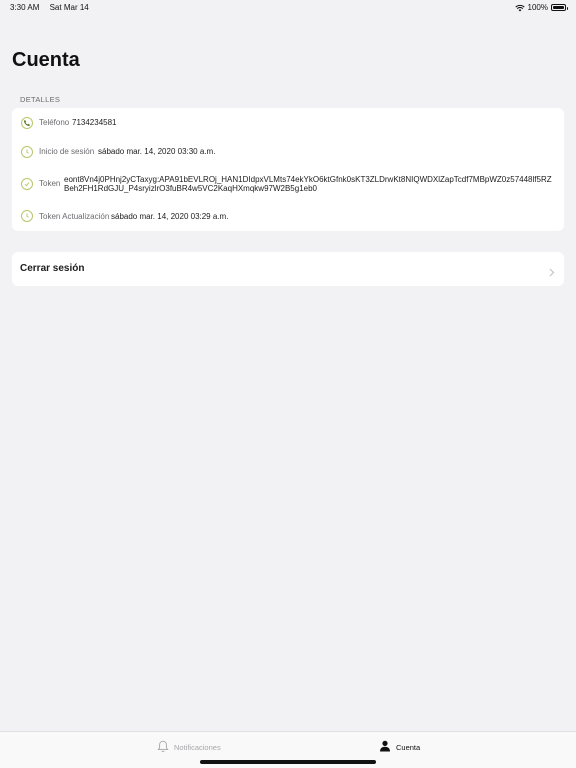 The width and height of the screenshot is (576, 768). Describe the element at coordinates (50, 183) in the screenshot. I see `detail-label-token: Token` at that location.